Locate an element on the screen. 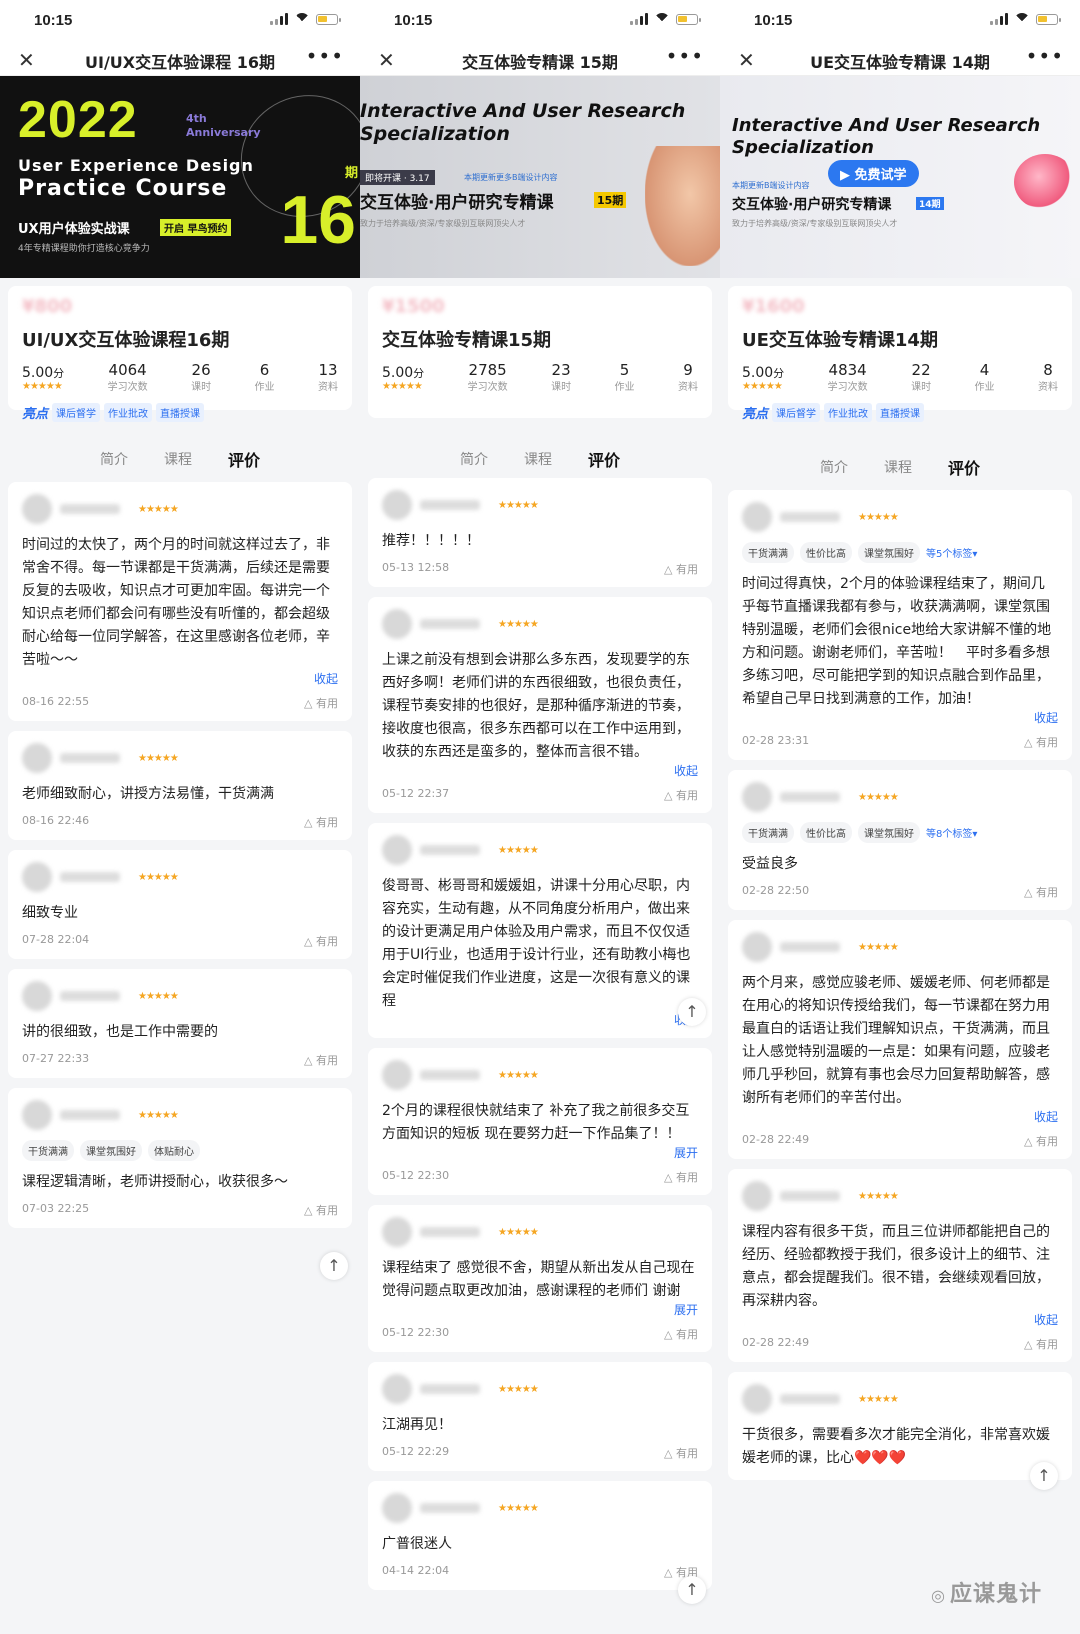  more-tags-link: 等5个标签▾ is located at coordinates (951, 552).